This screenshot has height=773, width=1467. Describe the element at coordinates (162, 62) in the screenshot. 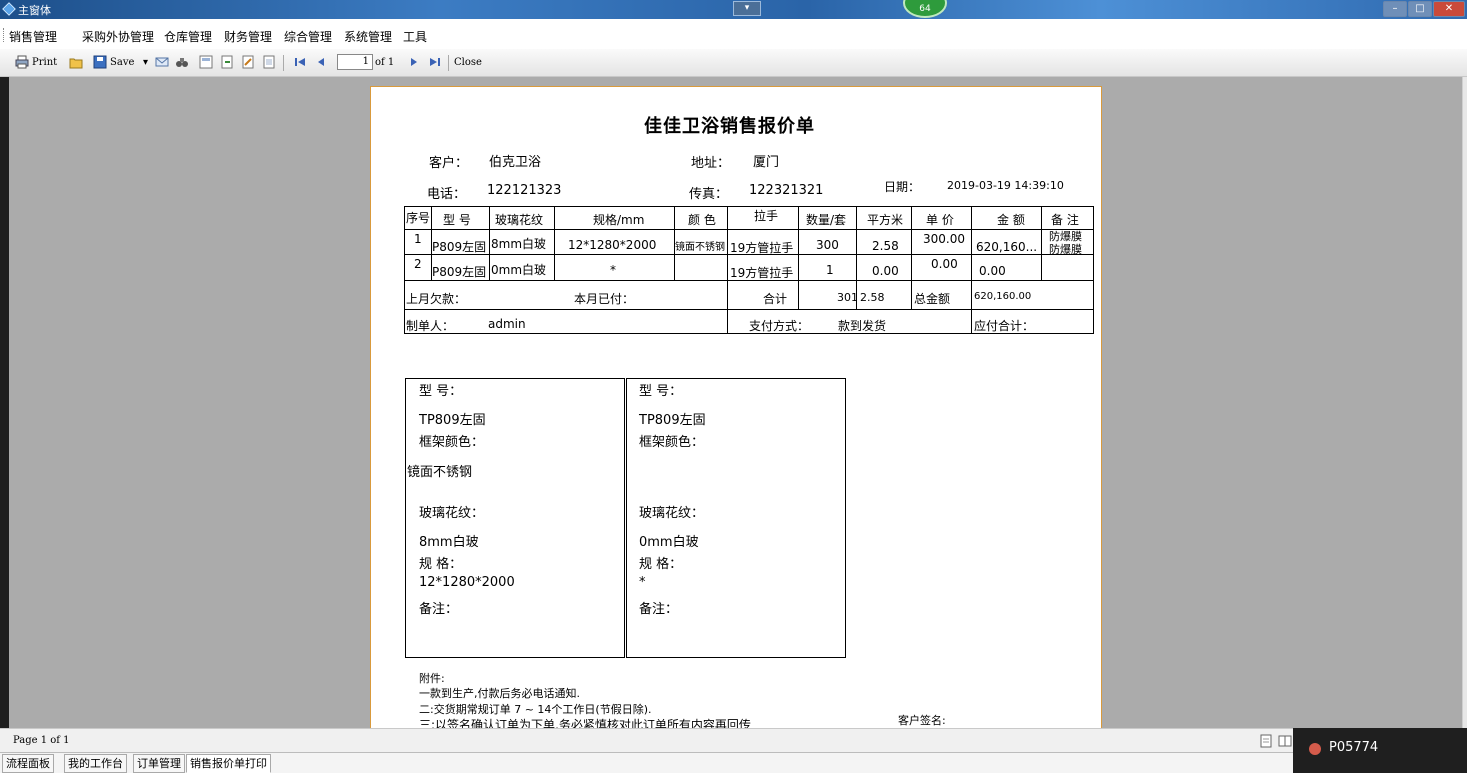

I see `email-envelope-icon` at that location.